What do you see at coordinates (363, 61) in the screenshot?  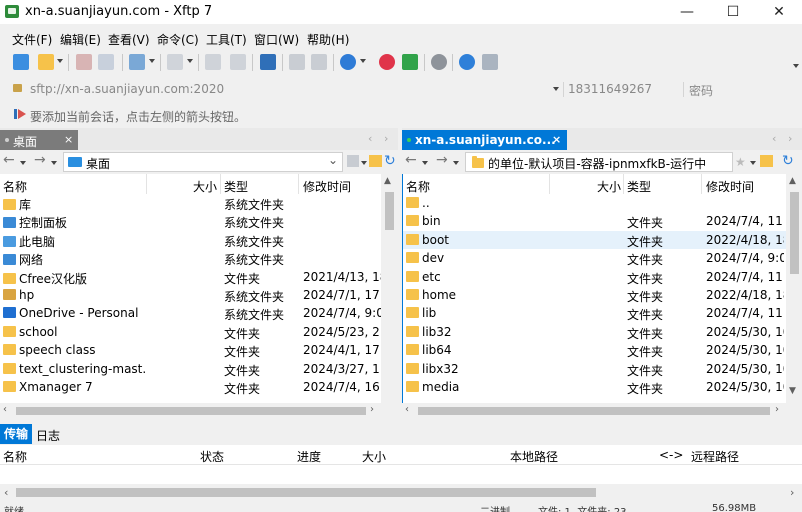 I see `globe-dropdown-icon` at bounding box center [363, 61].